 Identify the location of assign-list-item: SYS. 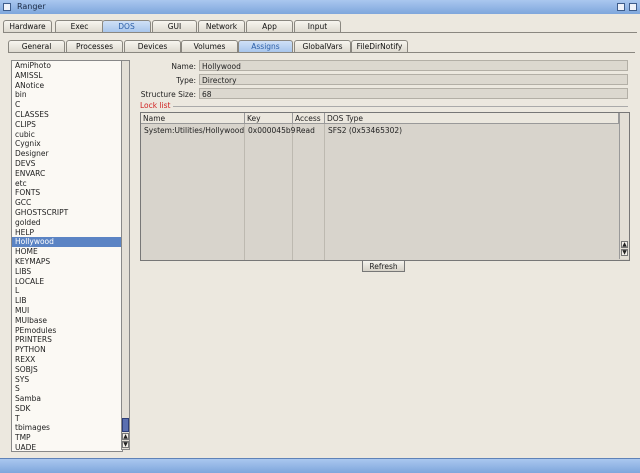
(67, 380).